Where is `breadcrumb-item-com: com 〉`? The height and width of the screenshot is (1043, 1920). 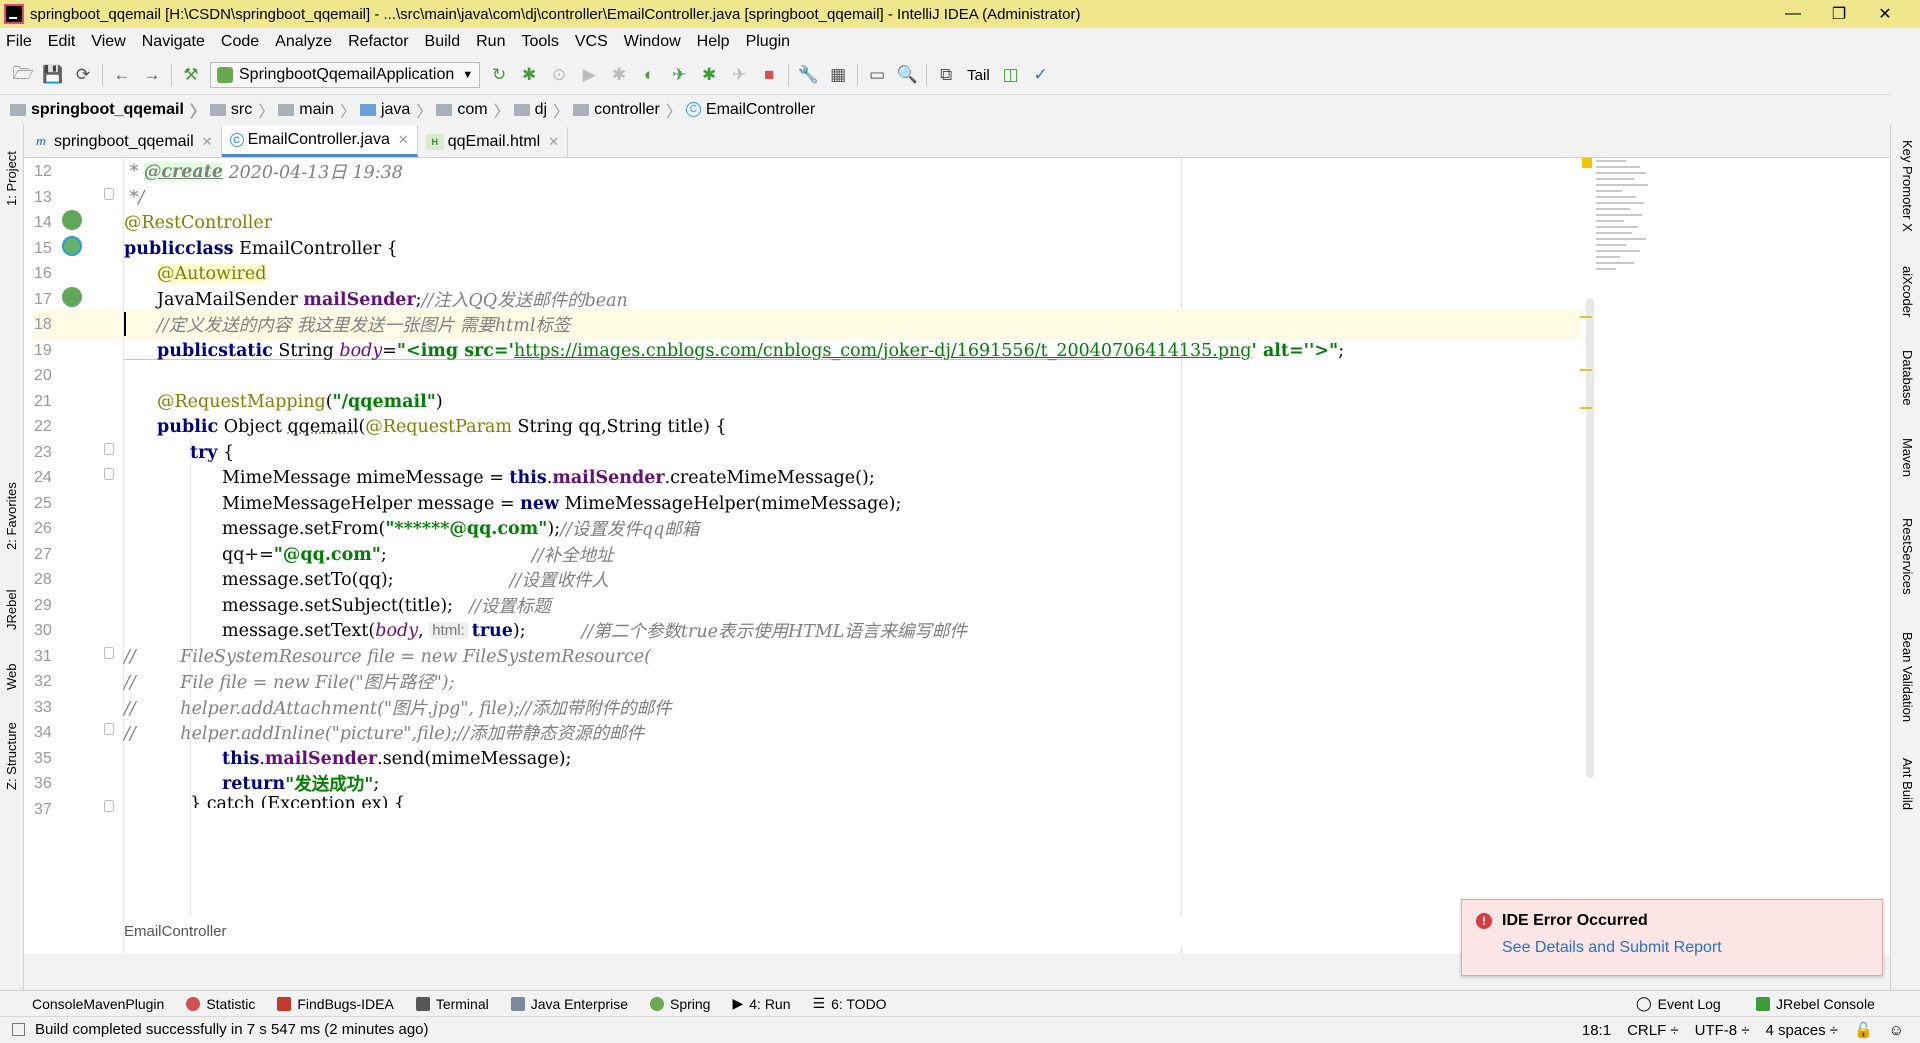 breadcrumb-item-com: com 〉 is located at coordinates (473, 110).